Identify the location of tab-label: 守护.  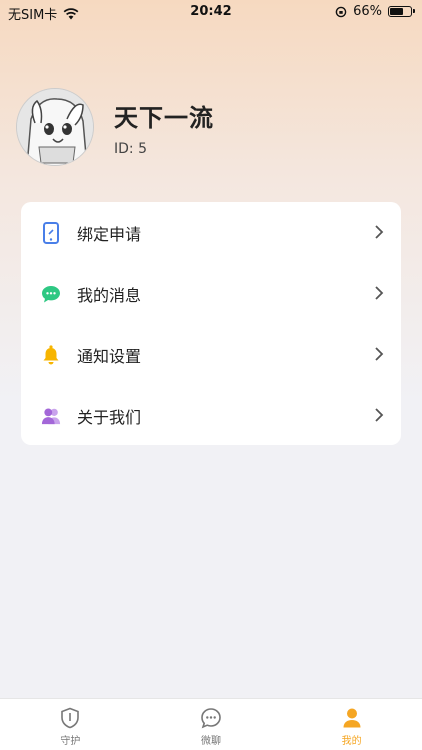
(70, 741).